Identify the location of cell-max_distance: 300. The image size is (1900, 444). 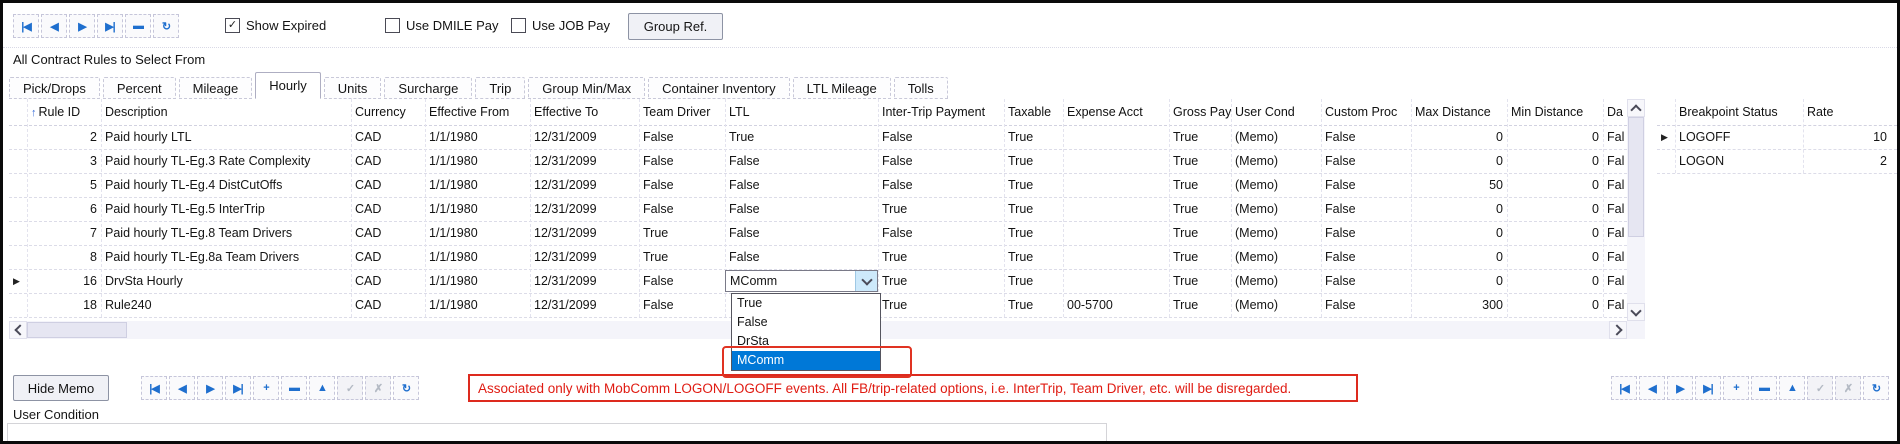
(1459, 305).